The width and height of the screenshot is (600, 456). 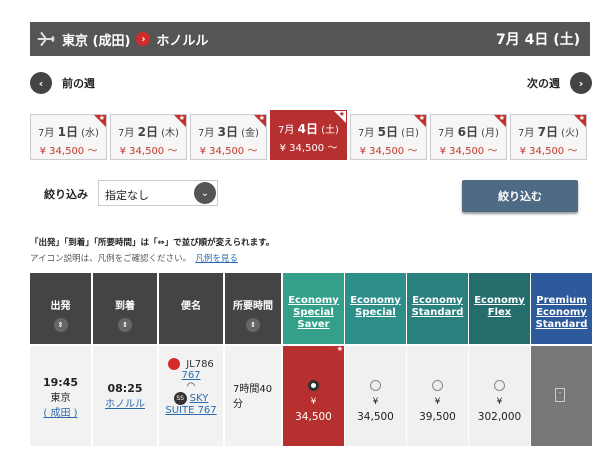 What do you see at coordinates (180, 398) in the screenshot?
I see `sky-suite-icon: SS` at bounding box center [180, 398].